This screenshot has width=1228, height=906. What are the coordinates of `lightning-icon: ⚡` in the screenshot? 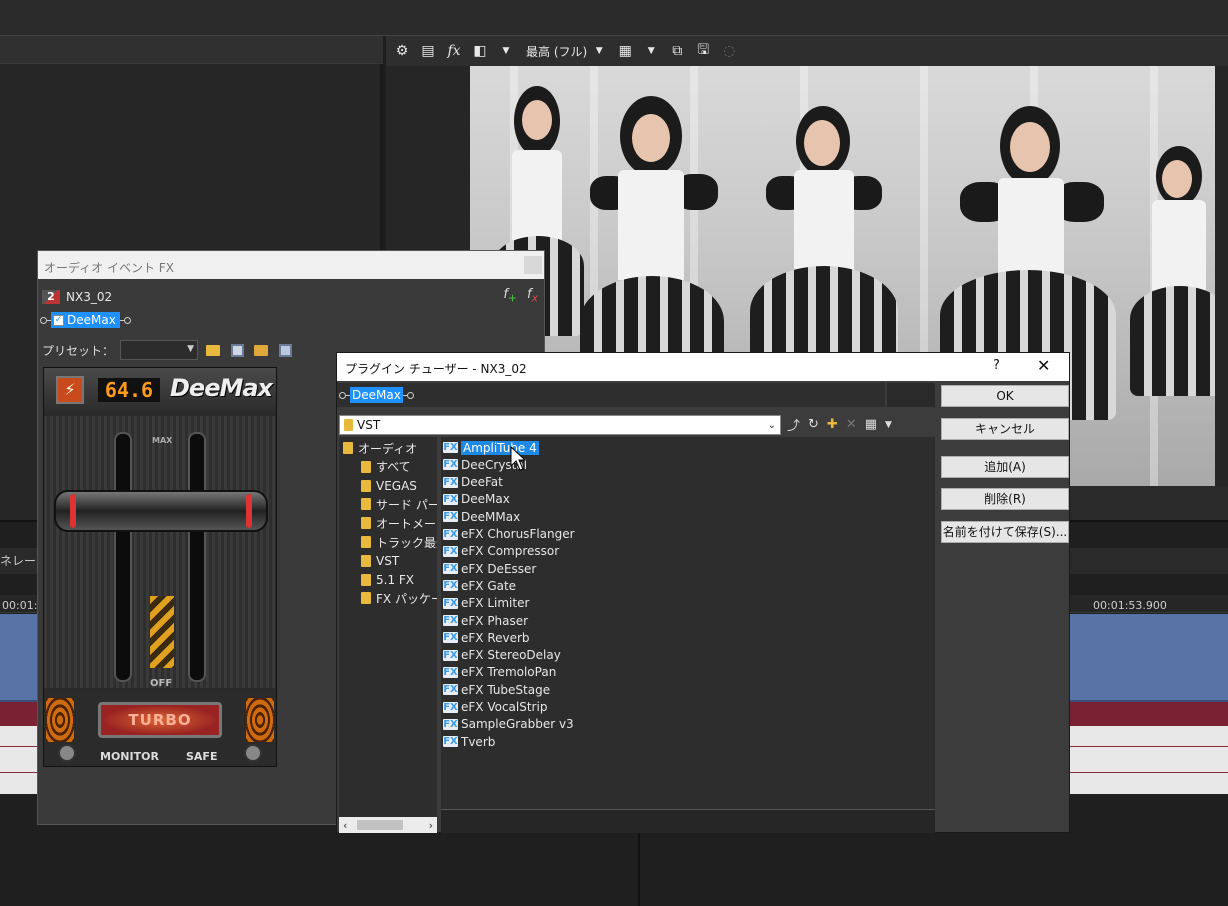 It's located at (70, 390).